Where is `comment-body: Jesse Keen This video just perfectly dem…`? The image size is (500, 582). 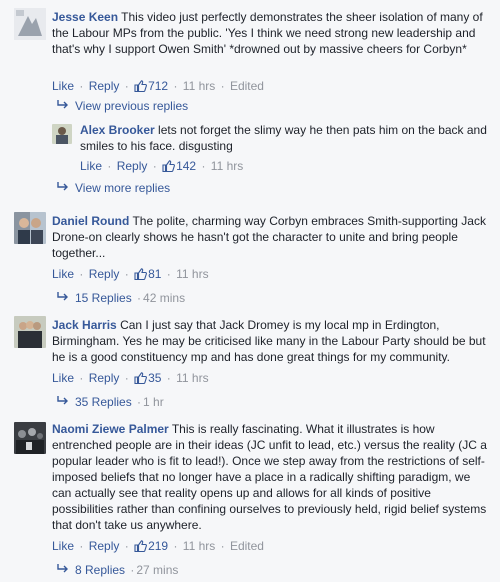 comment-body: Jesse Keen This video just perfectly dem… is located at coordinates (272, 33).